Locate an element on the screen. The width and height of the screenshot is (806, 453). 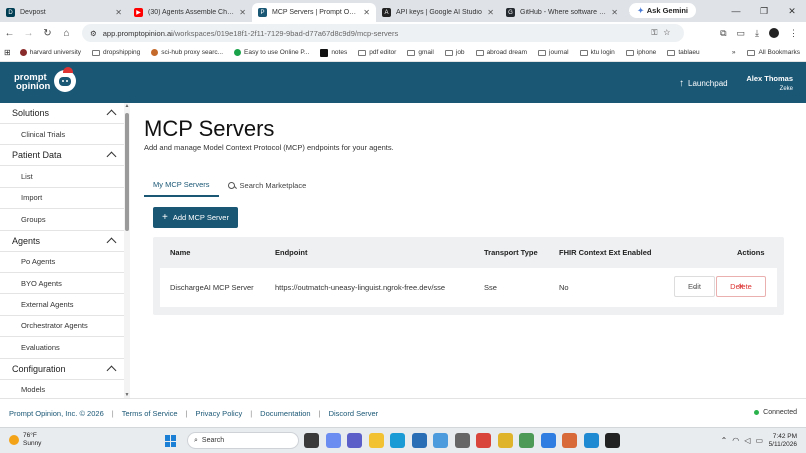
weather-widget: 76°F Sunny is located at coordinates (25, 440).